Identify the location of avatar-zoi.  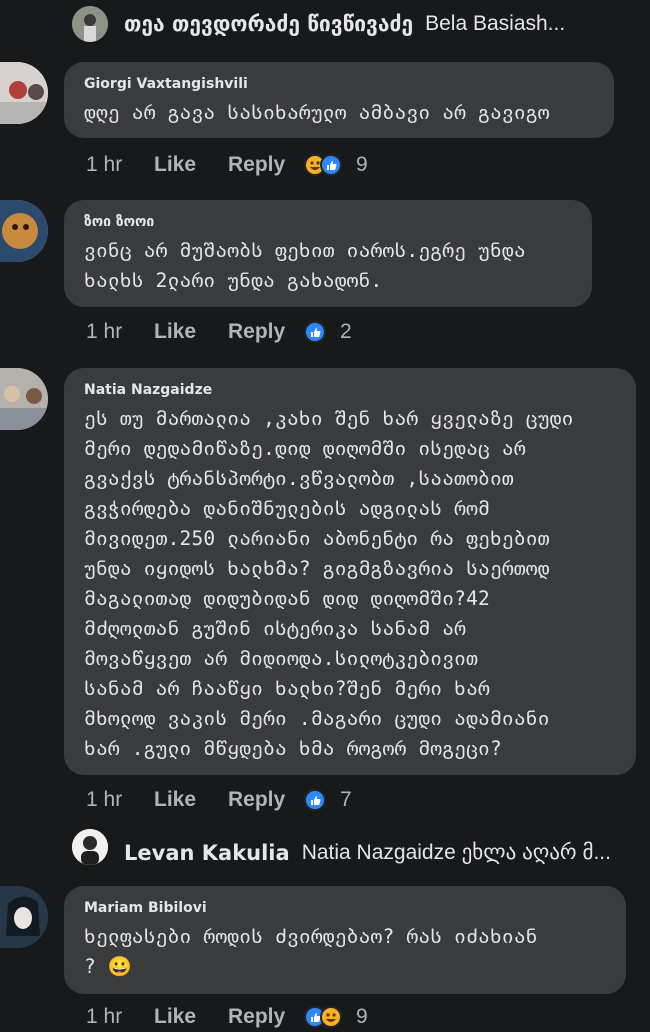
(24, 231).